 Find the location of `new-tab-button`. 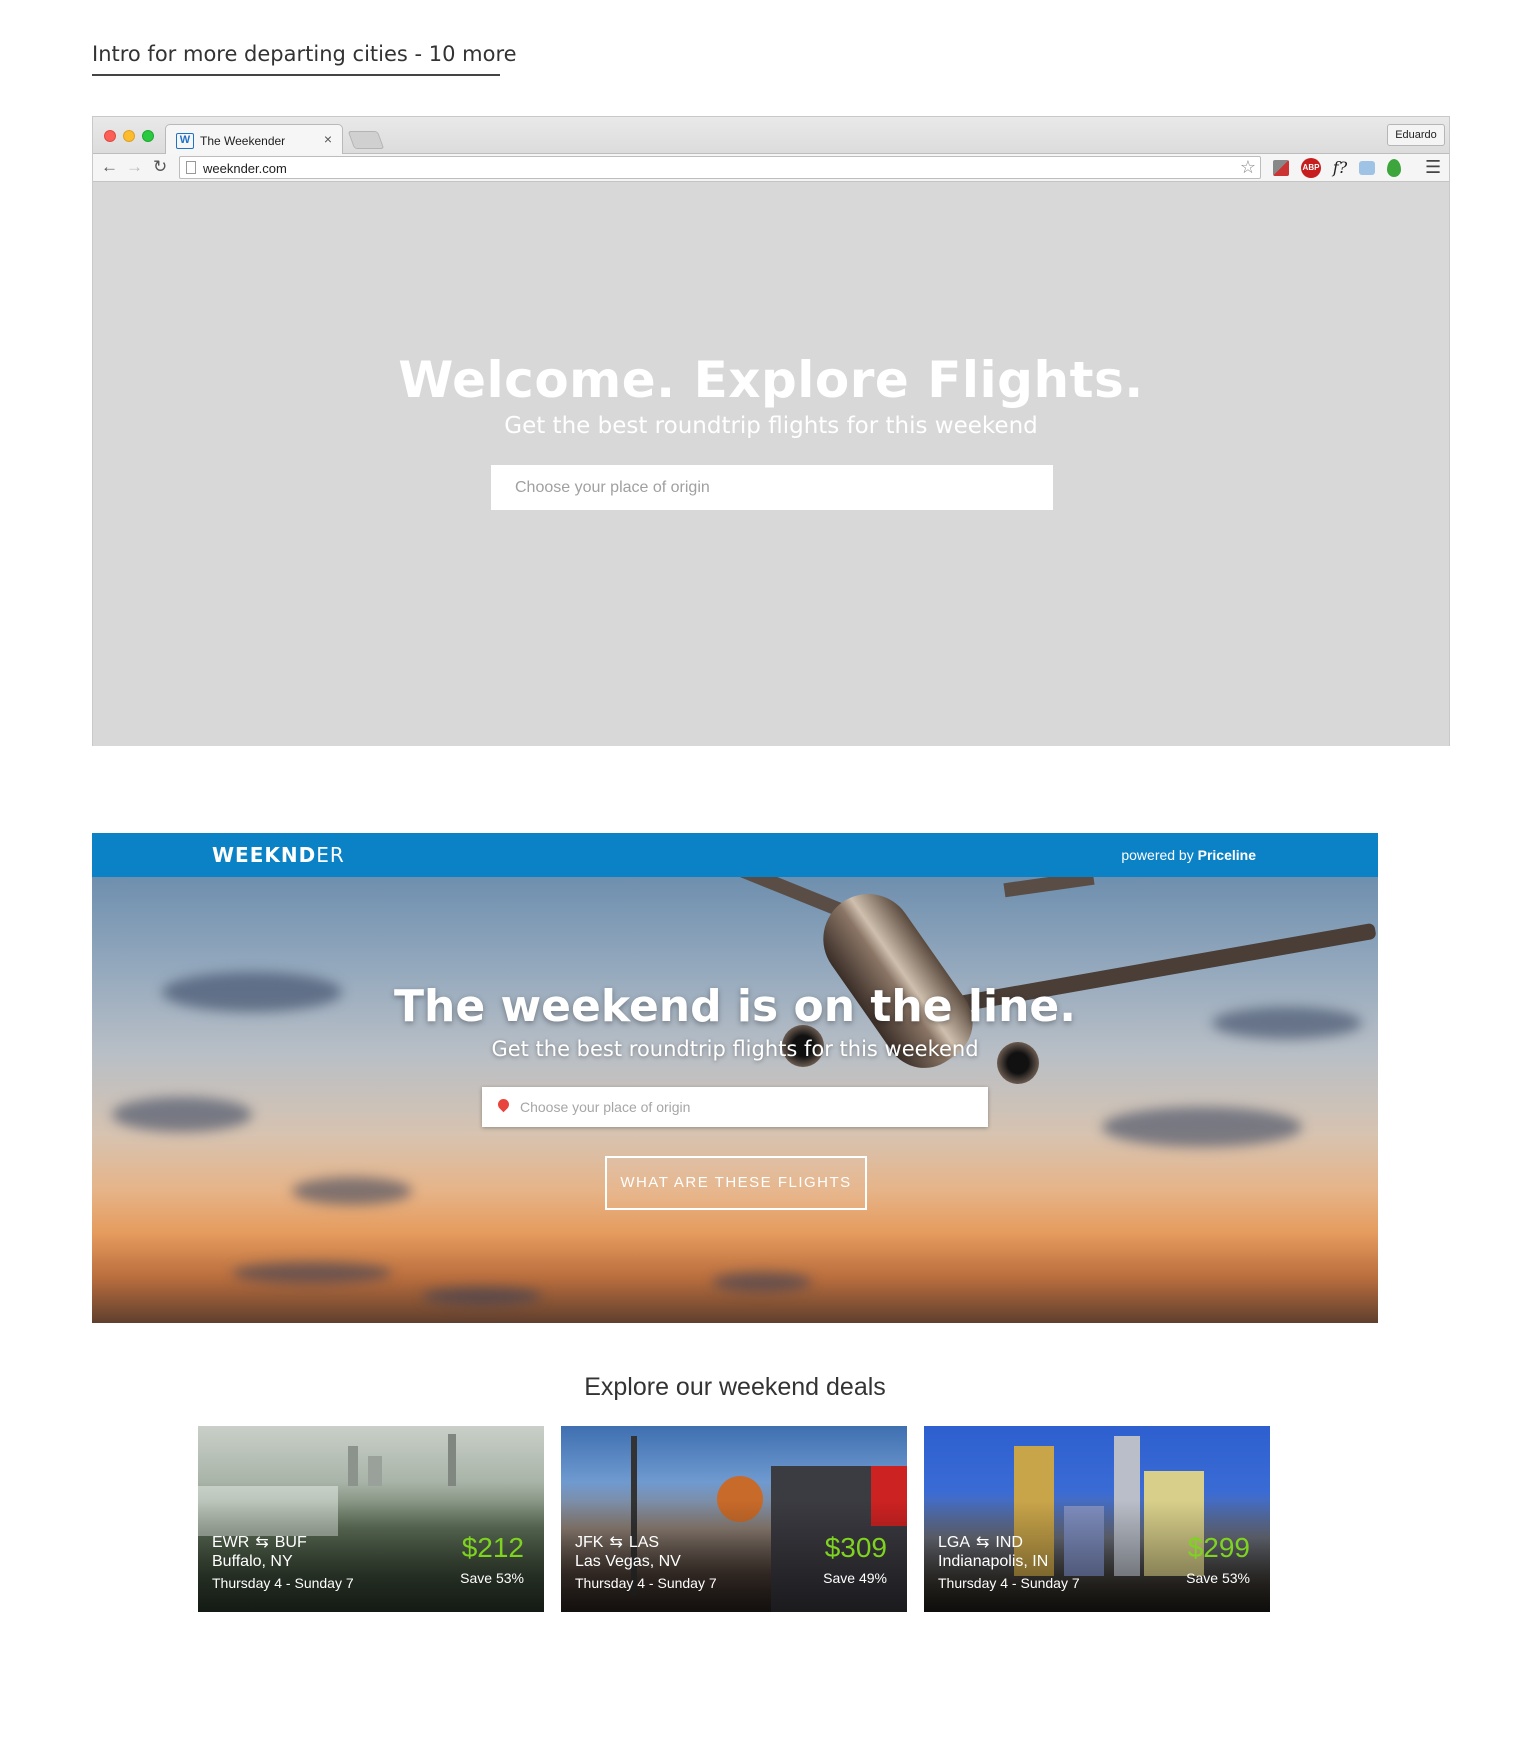

new-tab-button is located at coordinates (366, 140).